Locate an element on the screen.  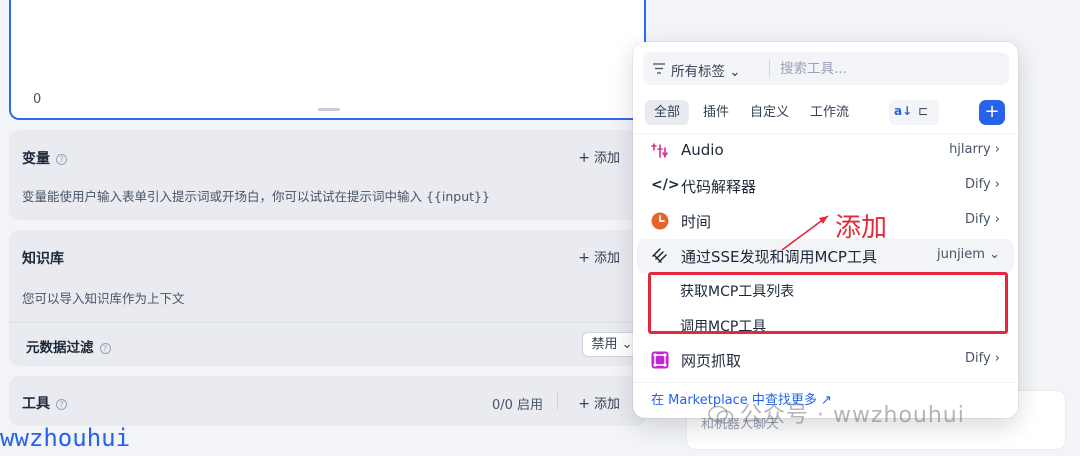
tab-plugins: 插件 is located at coordinates (716, 112).